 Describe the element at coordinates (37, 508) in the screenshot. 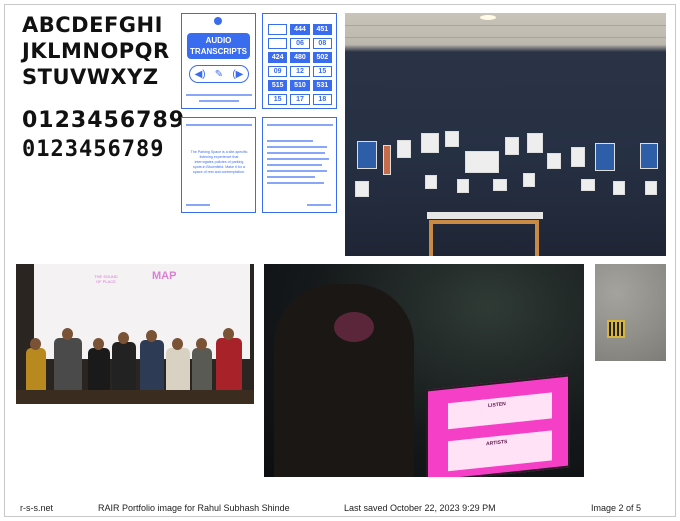

I see `footer-site: r-s-s.net` at that location.